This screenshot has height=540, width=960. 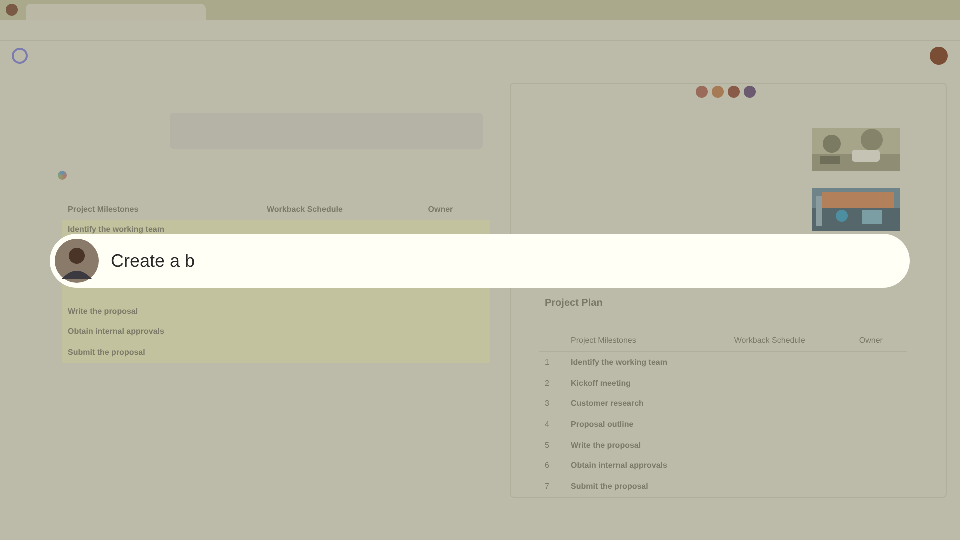 I want to click on row-number: 3, so click(x=547, y=404).